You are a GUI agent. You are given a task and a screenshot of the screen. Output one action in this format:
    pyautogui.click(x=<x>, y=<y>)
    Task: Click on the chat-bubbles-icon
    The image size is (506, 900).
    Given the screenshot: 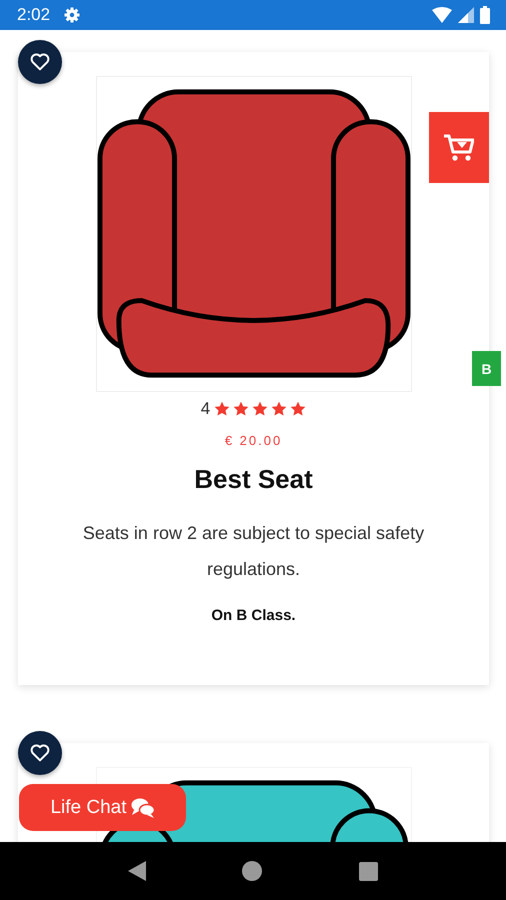 What is the action you would take?
    pyautogui.click(x=142, y=808)
    